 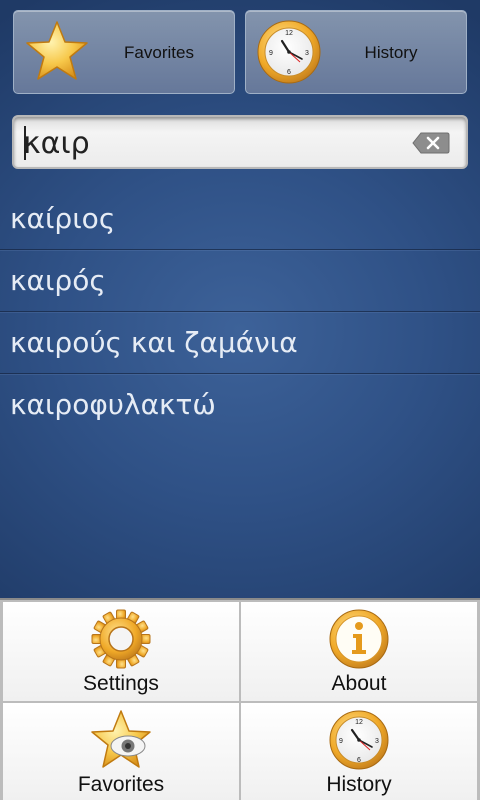 I want to click on favorites-button: Favorites, so click(x=124, y=52).